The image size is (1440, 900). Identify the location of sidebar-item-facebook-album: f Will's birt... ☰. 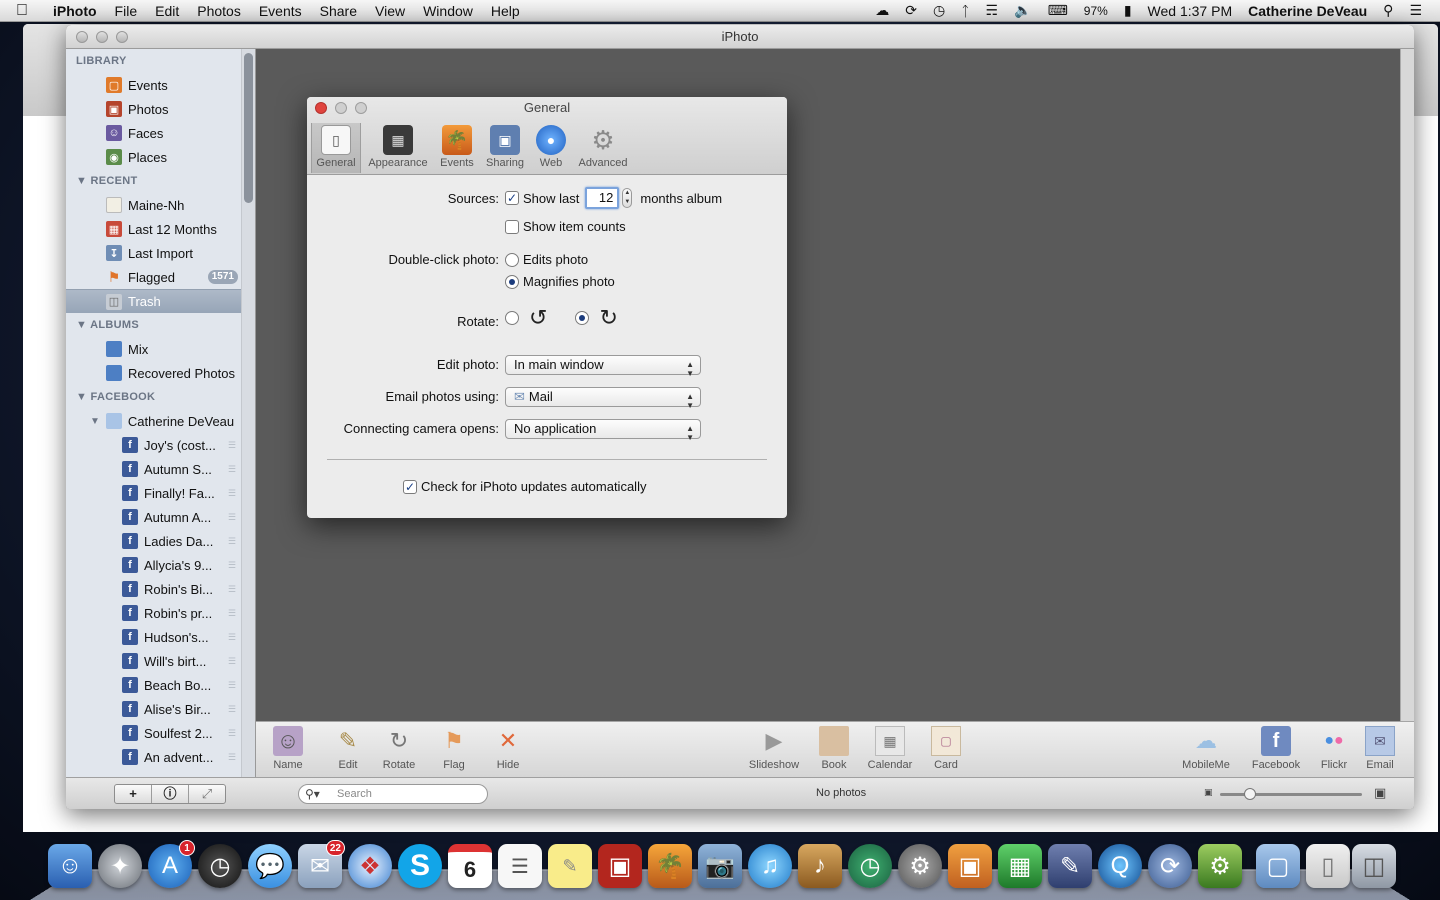
(154, 661).